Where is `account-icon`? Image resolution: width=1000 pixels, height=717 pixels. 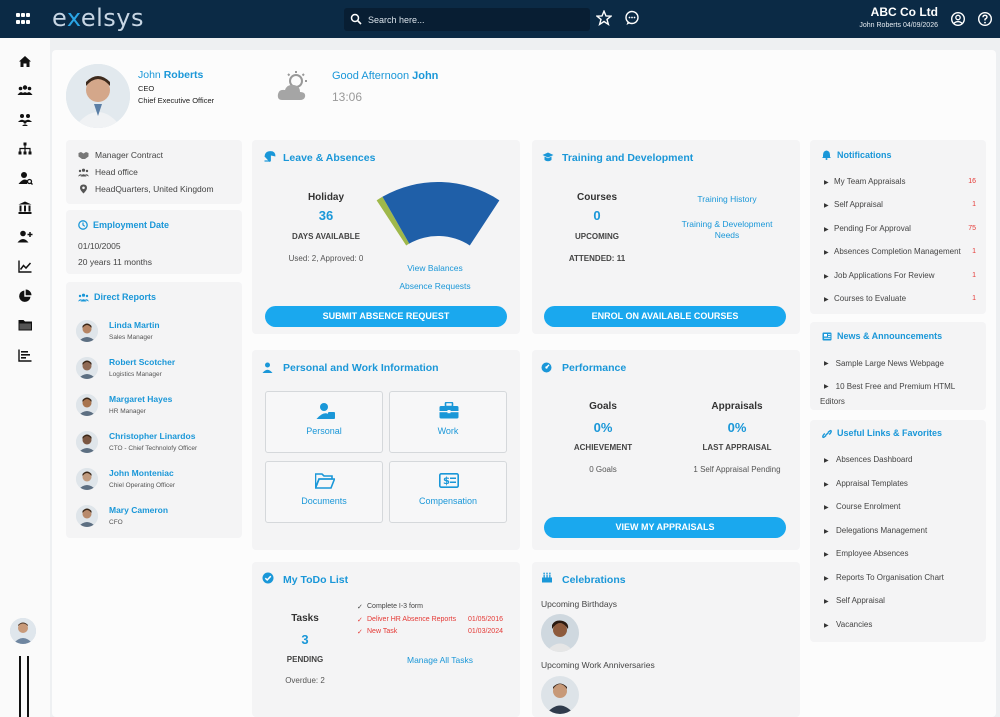
account-icon is located at coordinates (958, 19).